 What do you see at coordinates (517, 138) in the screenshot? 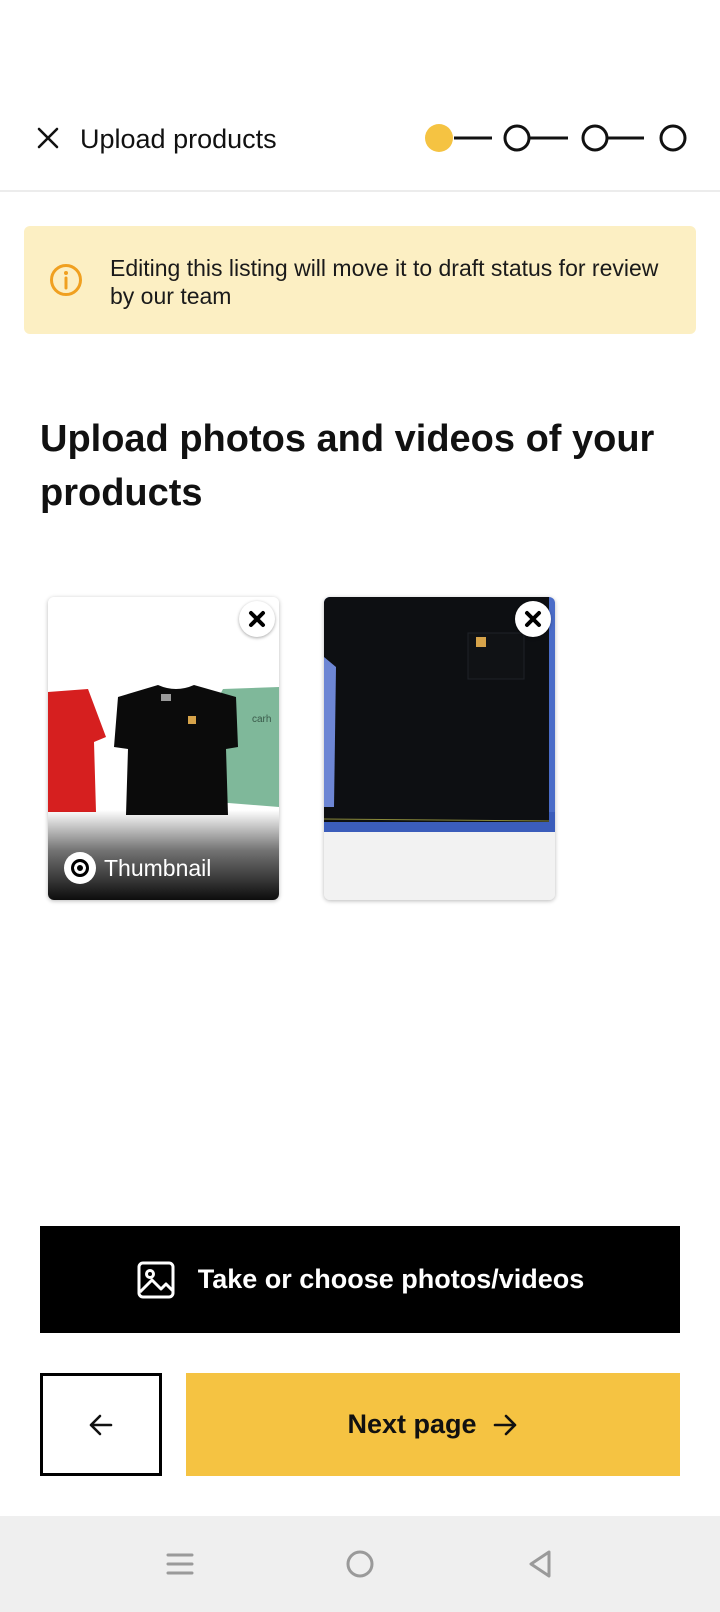
I see `step-2-indicator` at bounding box center [517, 138].